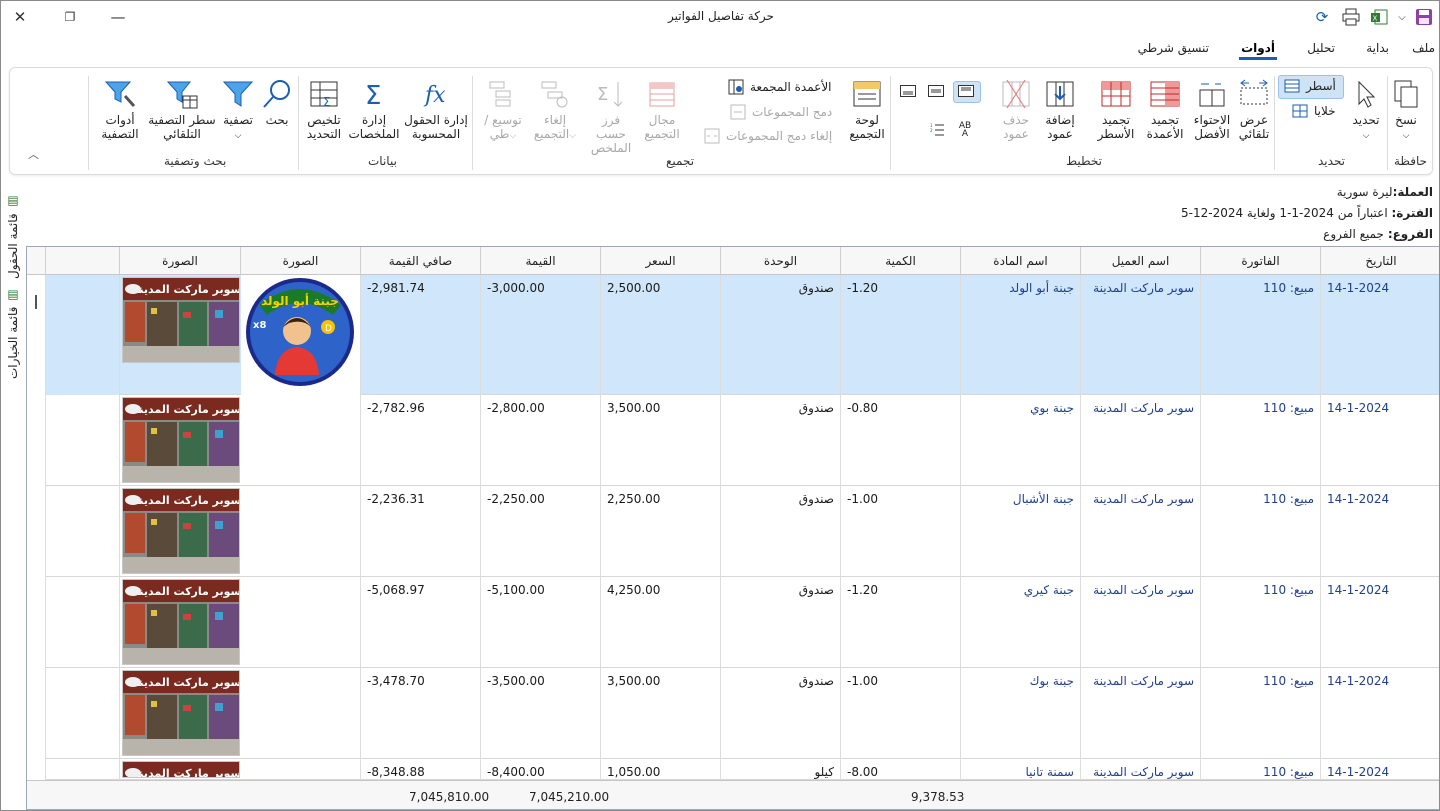  What do you see at coordinates (781, 769) in the screenshot?
I see `cell-unit: كيلو` at bounding box center [781, 769].